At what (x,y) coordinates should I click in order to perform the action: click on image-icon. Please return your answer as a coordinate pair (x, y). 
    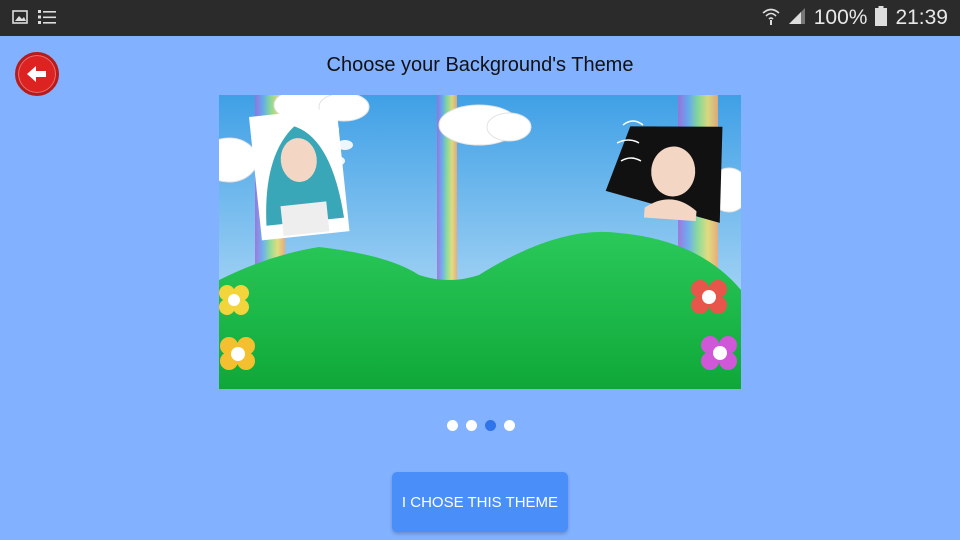
    Looking at the image, I should click on (20, 19).